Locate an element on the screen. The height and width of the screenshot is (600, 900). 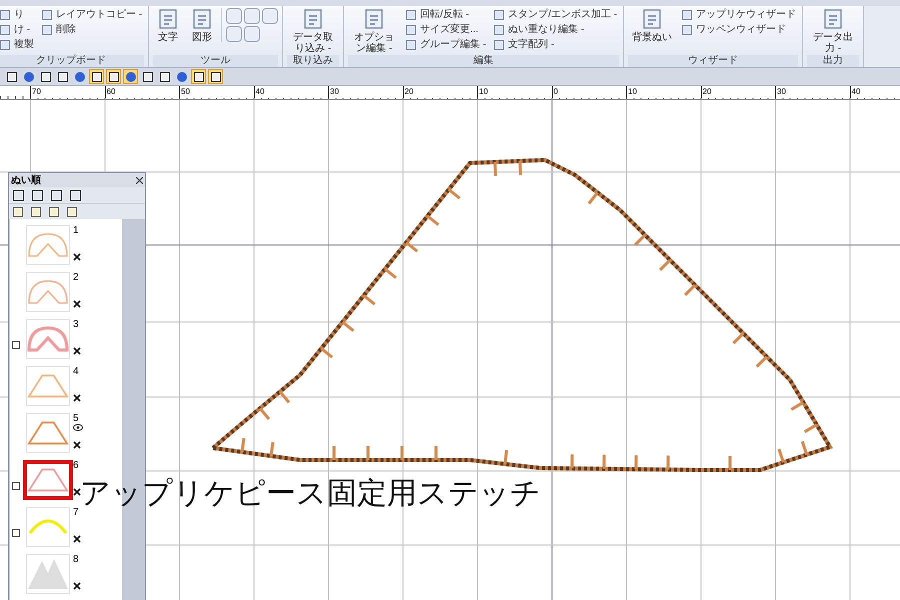
sewing-item-thumbnail is located at coordinates (48, 480).